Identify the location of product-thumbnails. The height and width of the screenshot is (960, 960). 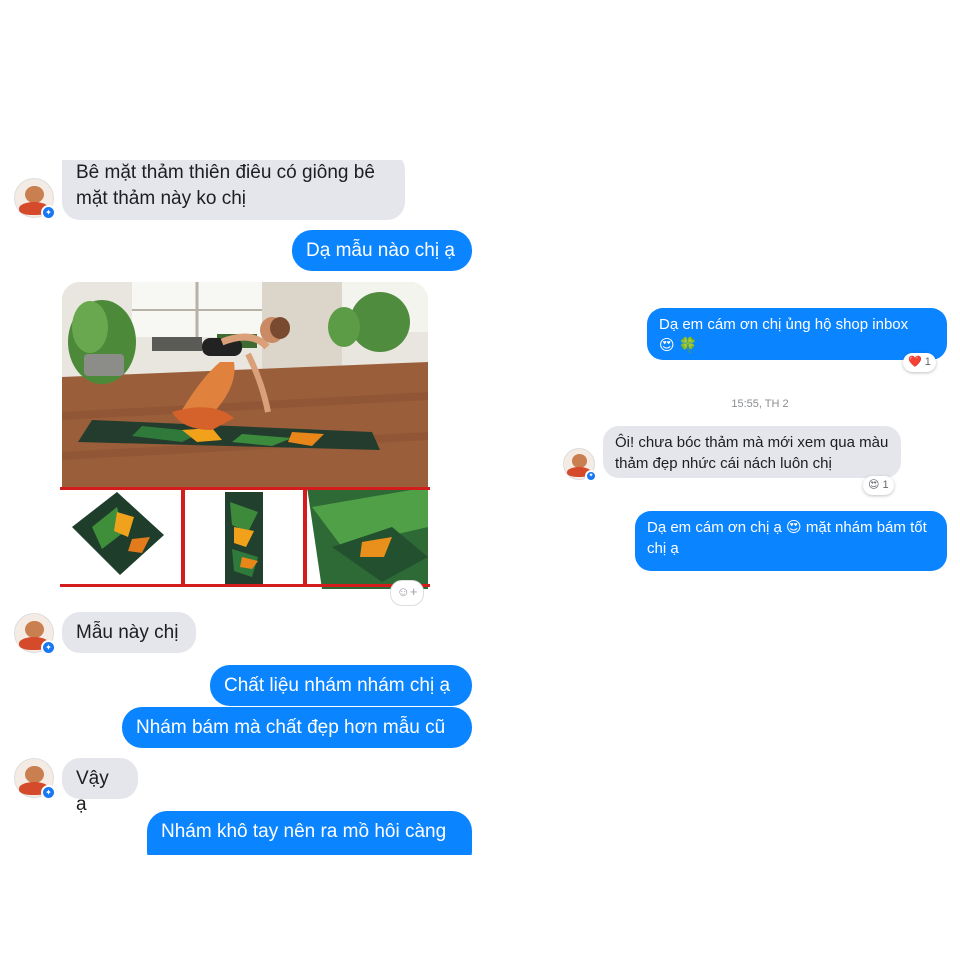
(245, 538).